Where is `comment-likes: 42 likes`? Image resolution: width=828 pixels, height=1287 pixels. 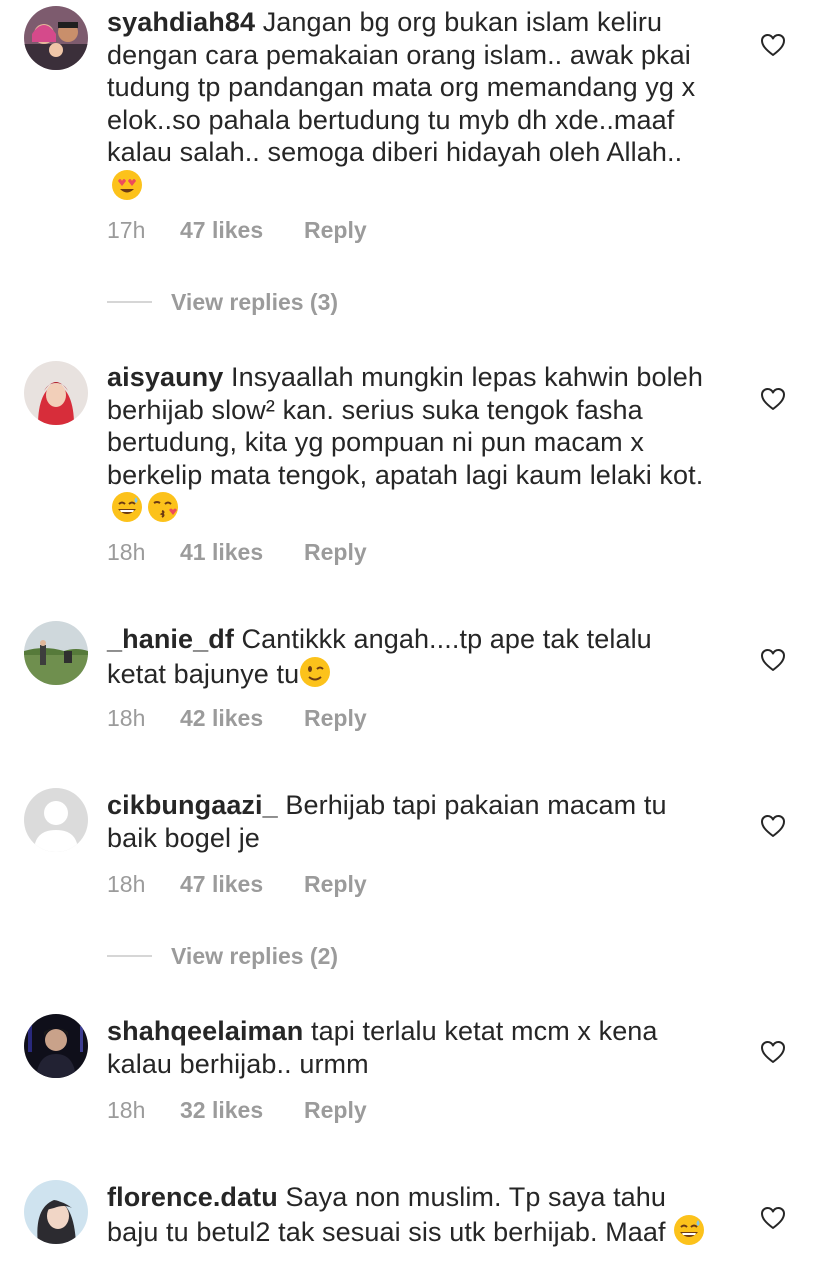
comment-likes: 42 likes is located at coordinates (242, 718).